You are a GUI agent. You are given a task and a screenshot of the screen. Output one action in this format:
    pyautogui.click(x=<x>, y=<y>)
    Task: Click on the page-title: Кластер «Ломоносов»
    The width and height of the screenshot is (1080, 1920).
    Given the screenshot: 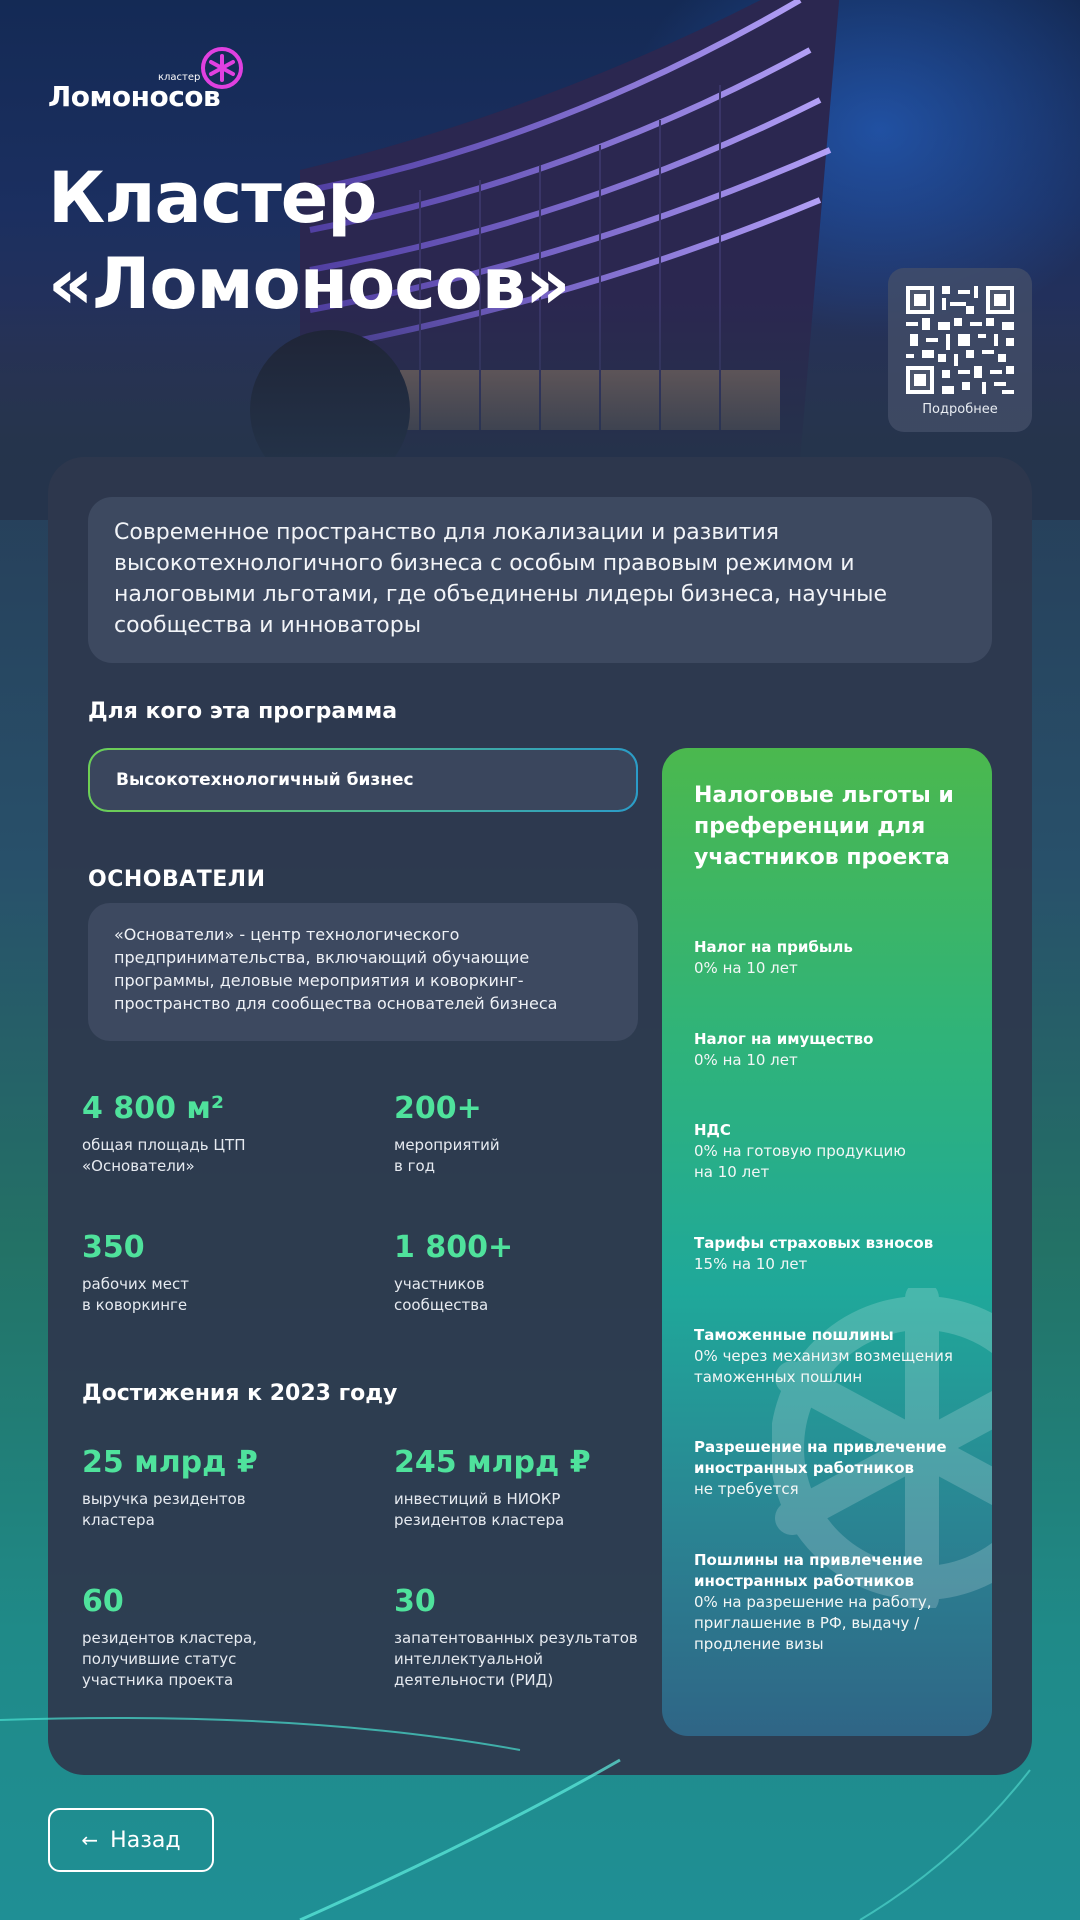 What is the action you would take?
    pyautogui.click(x=309, y=241)
    